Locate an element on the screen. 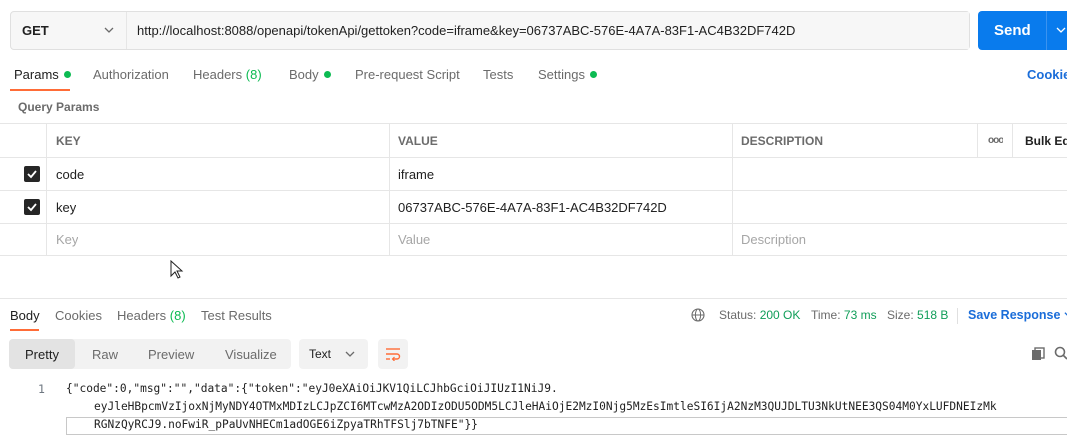 The height and width of the screenshot is (442, 1067). save-response-button: Save Response is located at coordinates (1017, 315).